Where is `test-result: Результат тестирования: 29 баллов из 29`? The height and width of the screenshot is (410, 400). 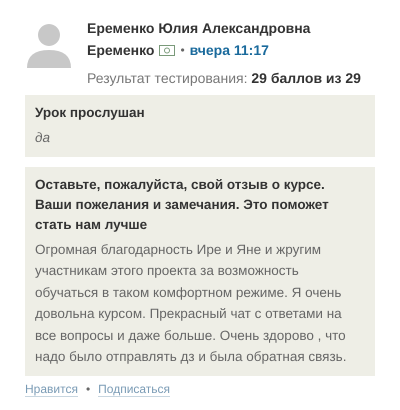 test-result: Результат тестирования: 29 баллов из 29 is located at coordinates (224, 78).